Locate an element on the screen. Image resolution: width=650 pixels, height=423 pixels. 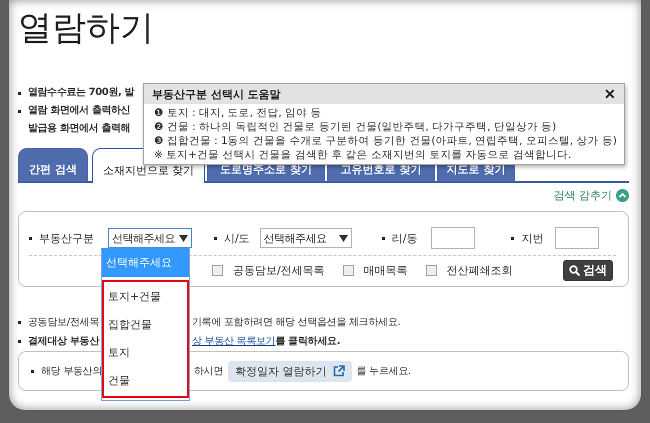
field-label: 리/동 is located at coordinates (405, 238).